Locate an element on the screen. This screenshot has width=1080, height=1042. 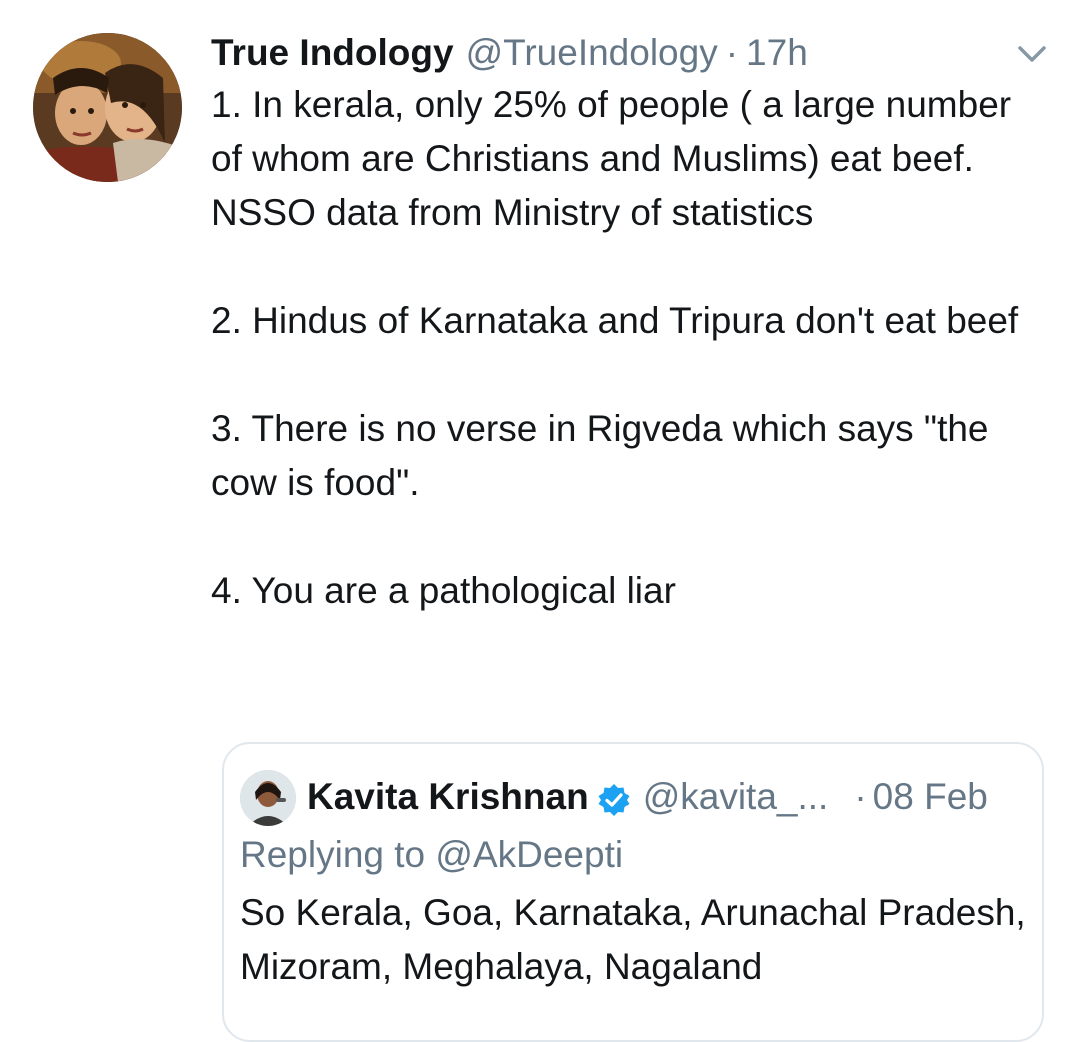
author-name: True Indology is located at coordinates (332, 53).